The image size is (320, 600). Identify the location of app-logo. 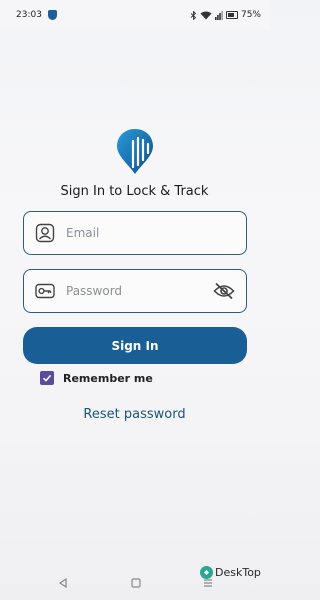
(135, 151).